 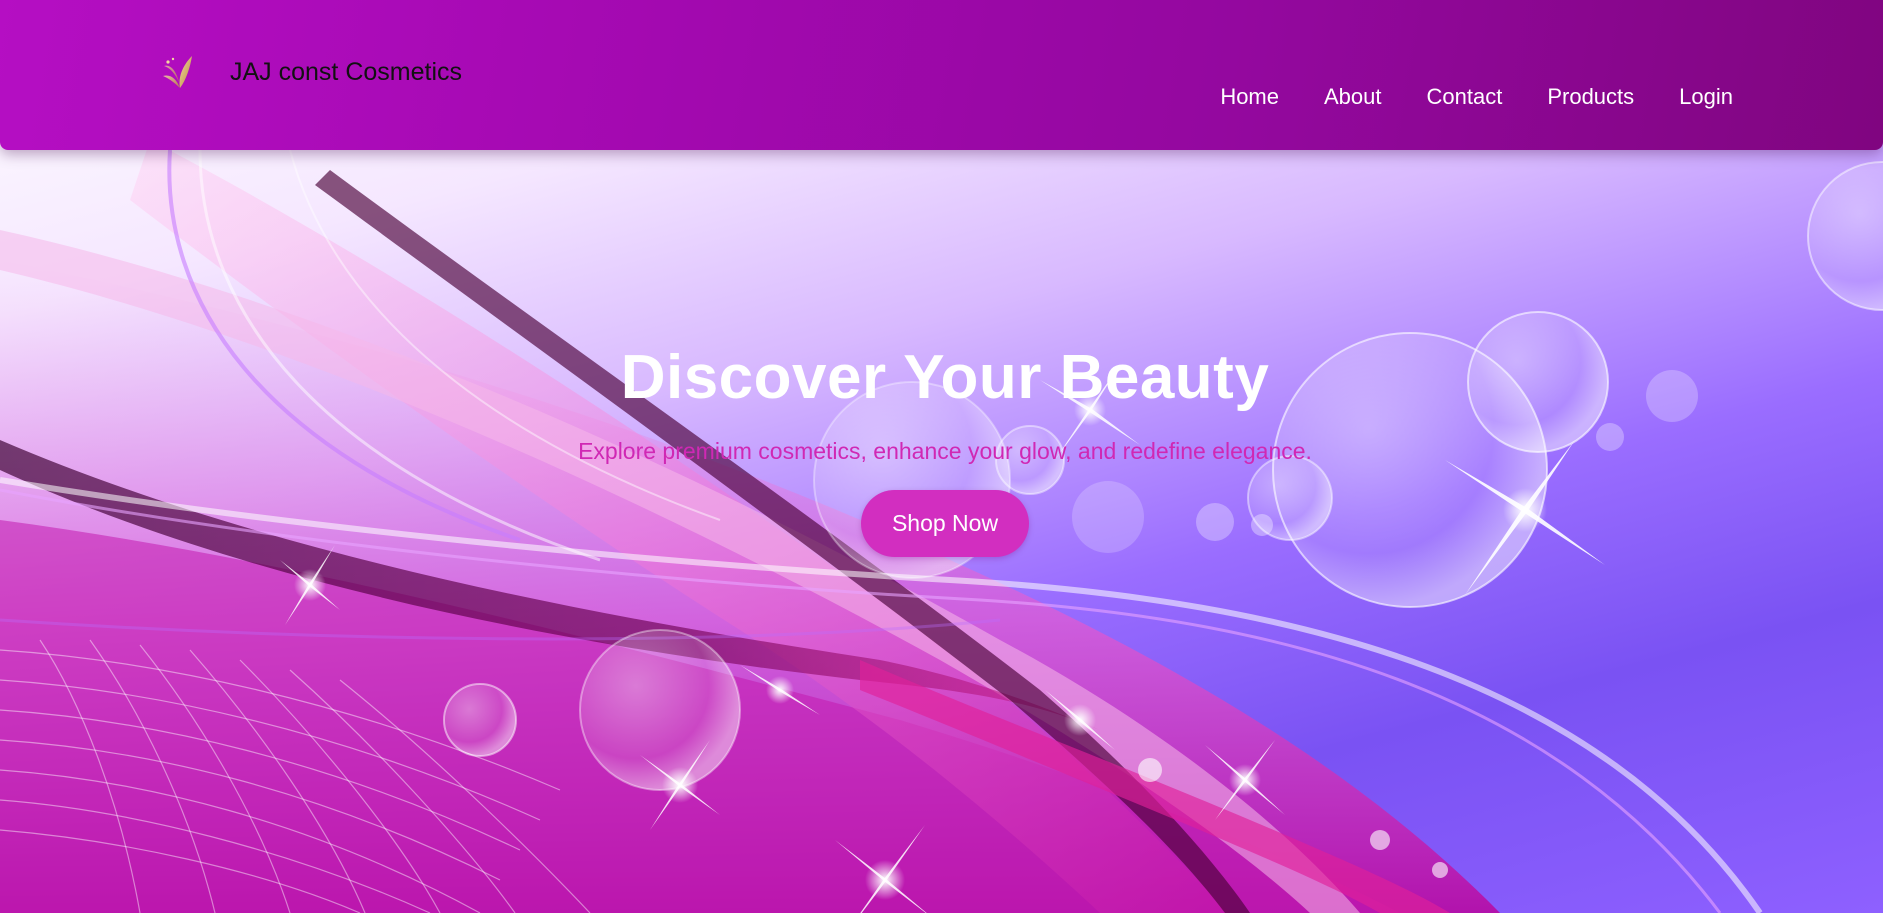 I want to click on hero-title: Discover Your Beauty, so click(x=945, y=377).